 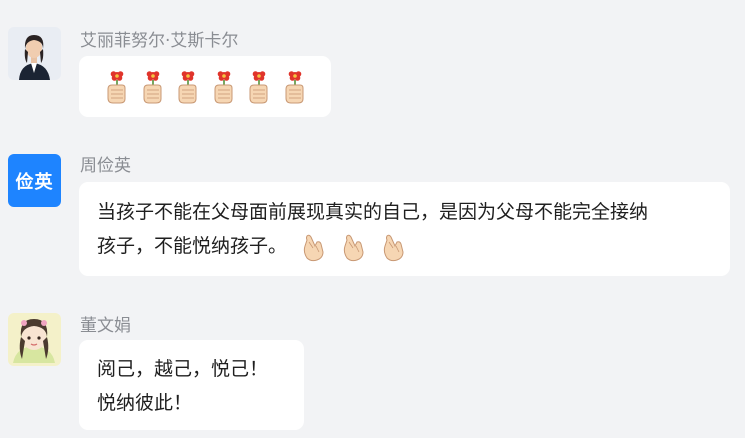 I want to click on message-line-text: 孩子，不能悦纳孩子。, so click(x=192, y=246).